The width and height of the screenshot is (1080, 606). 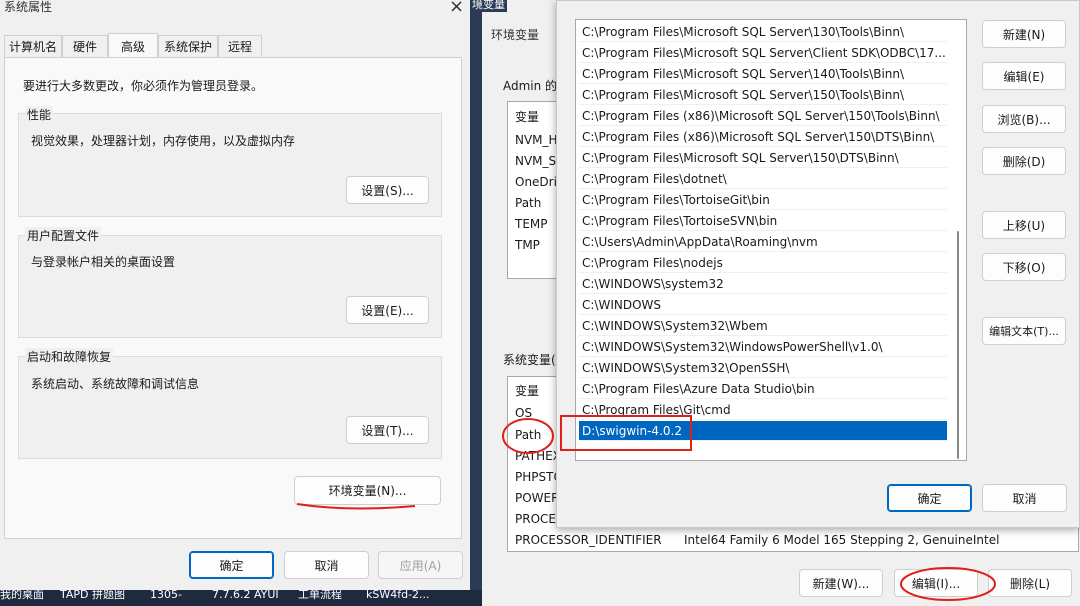 What do you see at coordinates (231, 565) in the screenshot?
I see `ok-button: 确定` at bounding box center [231, 565].